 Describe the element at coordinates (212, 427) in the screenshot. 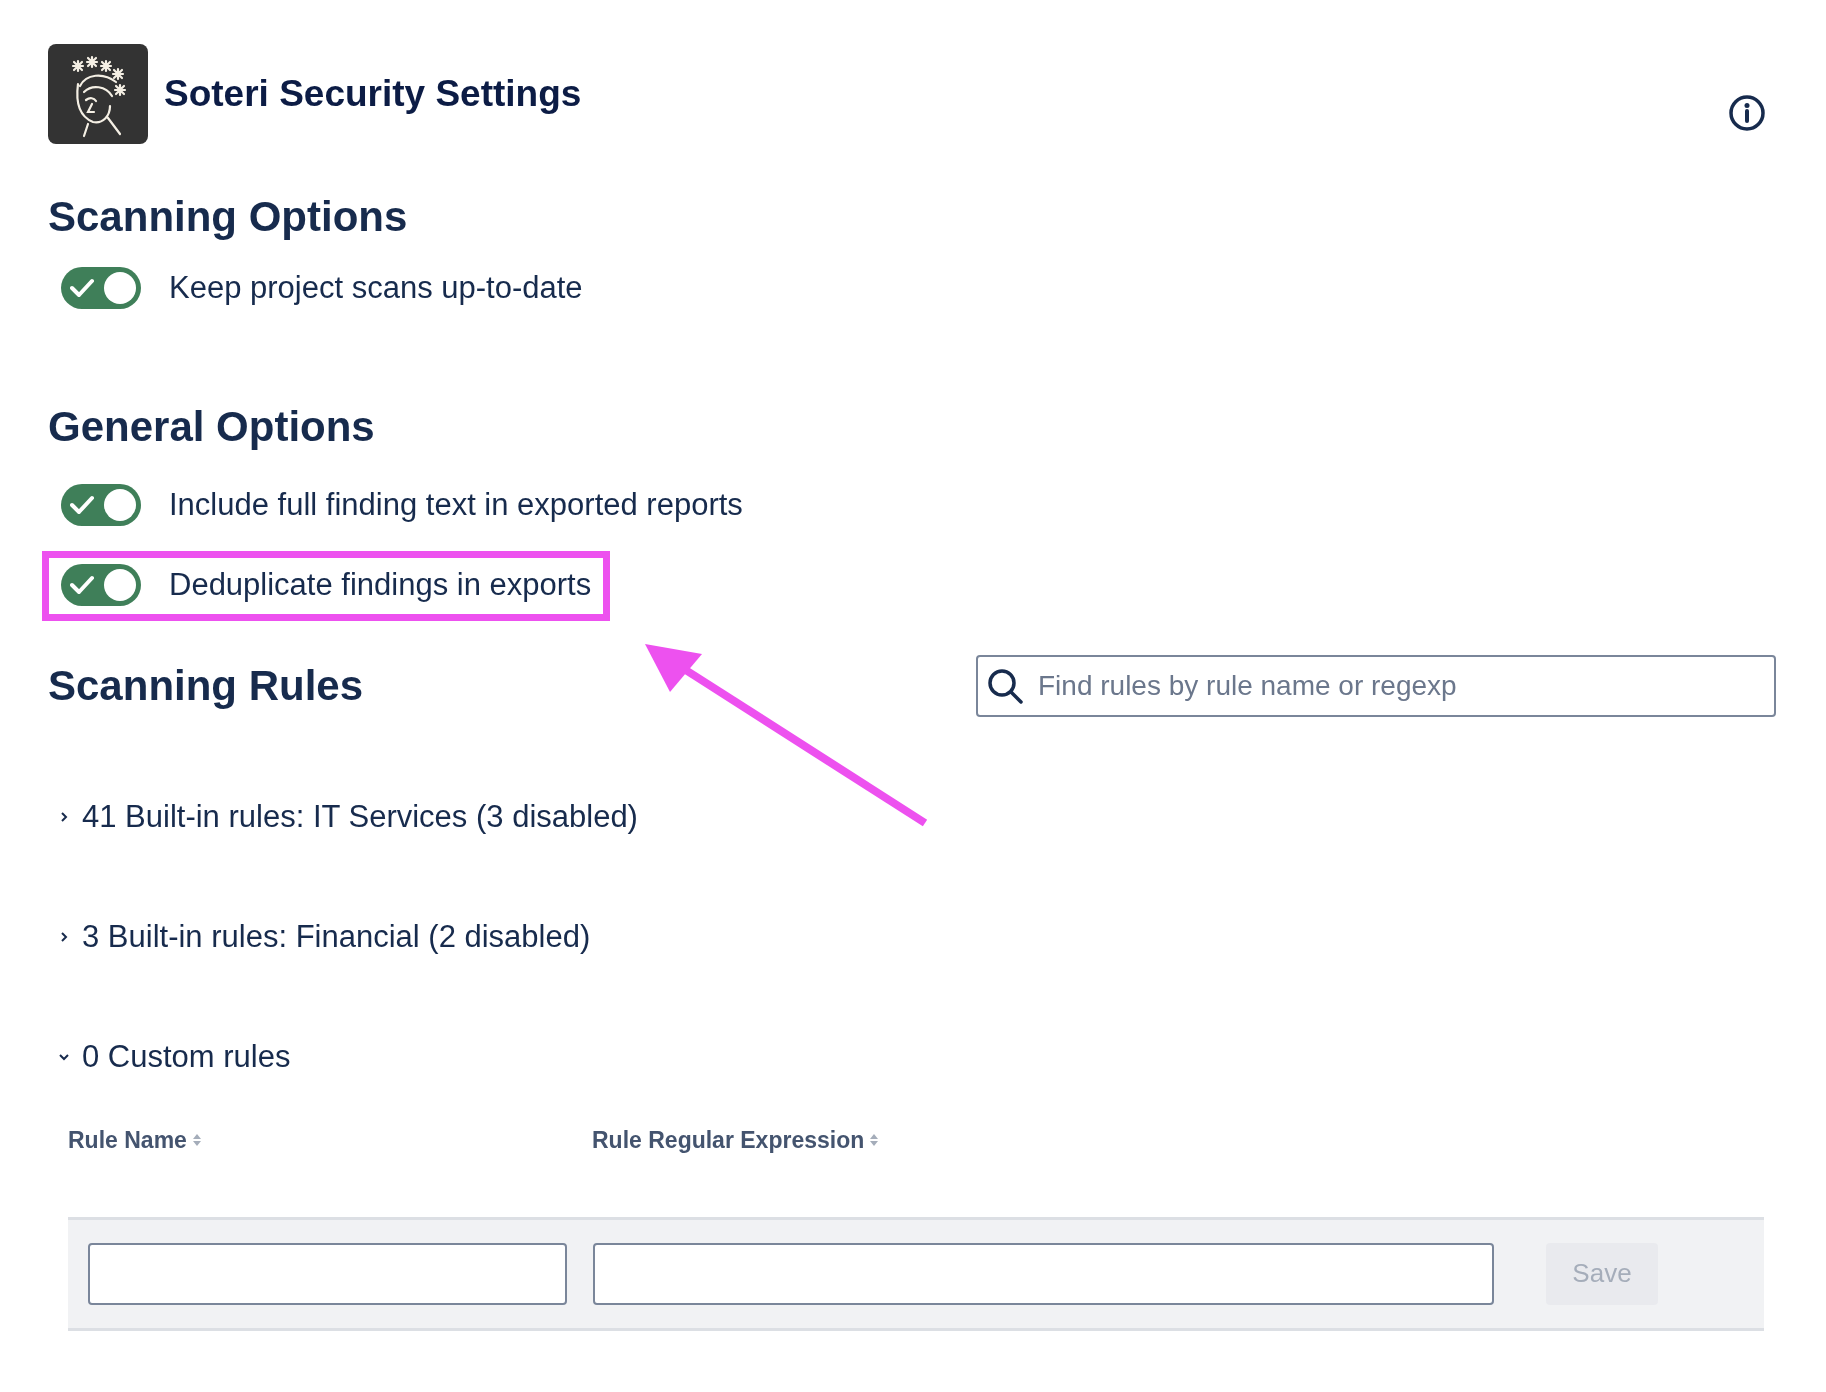

I see `section-heading: General Options` at that location.